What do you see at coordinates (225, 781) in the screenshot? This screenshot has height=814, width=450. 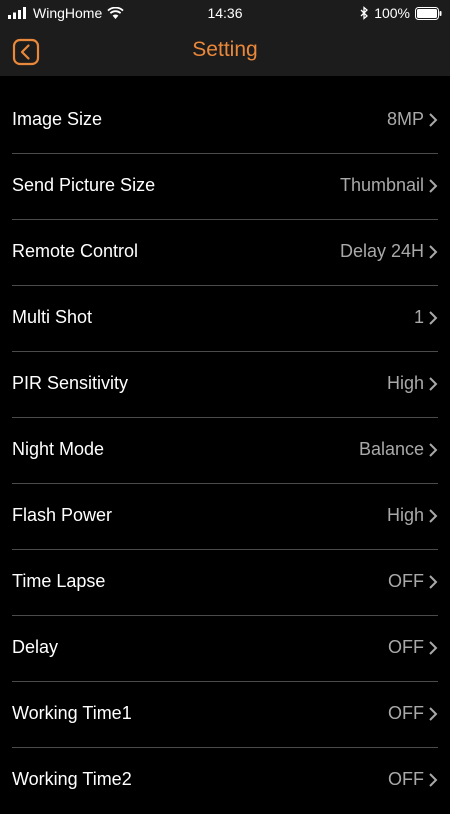 I see `setting-row-working-time2: Working Time2 OFF` at bounding box center [225, 781].